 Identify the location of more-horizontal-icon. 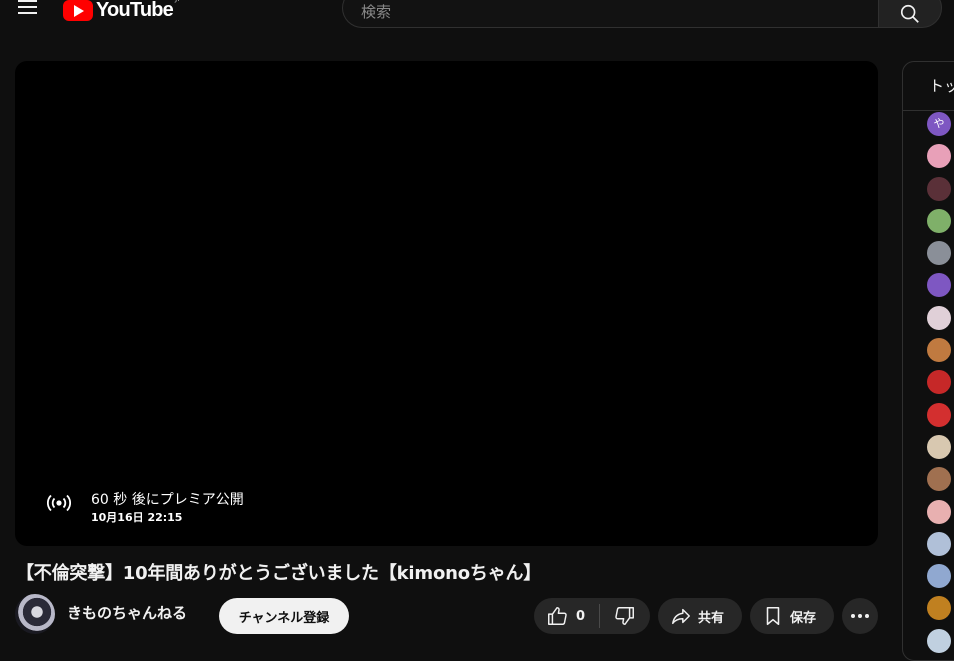
(860, 616).